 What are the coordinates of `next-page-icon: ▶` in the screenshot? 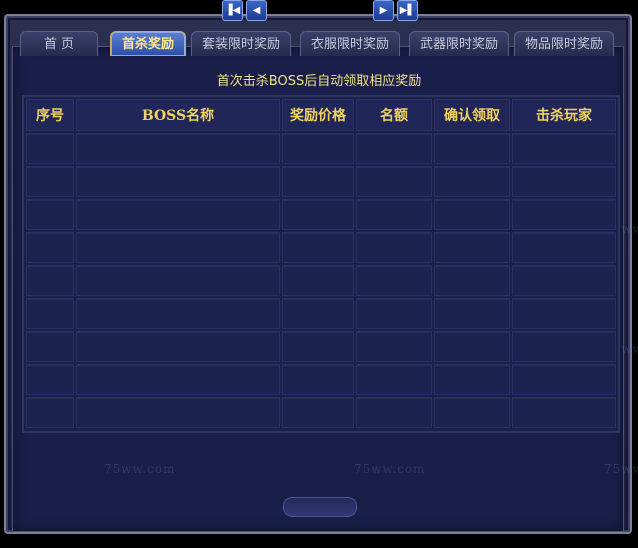 It's located at (383, 10).